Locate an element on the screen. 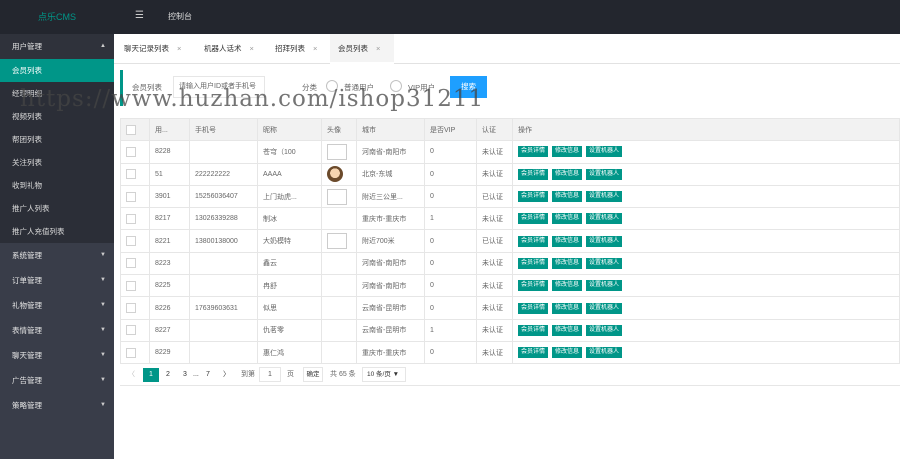 The image size is (900, 459). tab-chat-records: 聊天记录列表 × is located at coordinates (161, 49).